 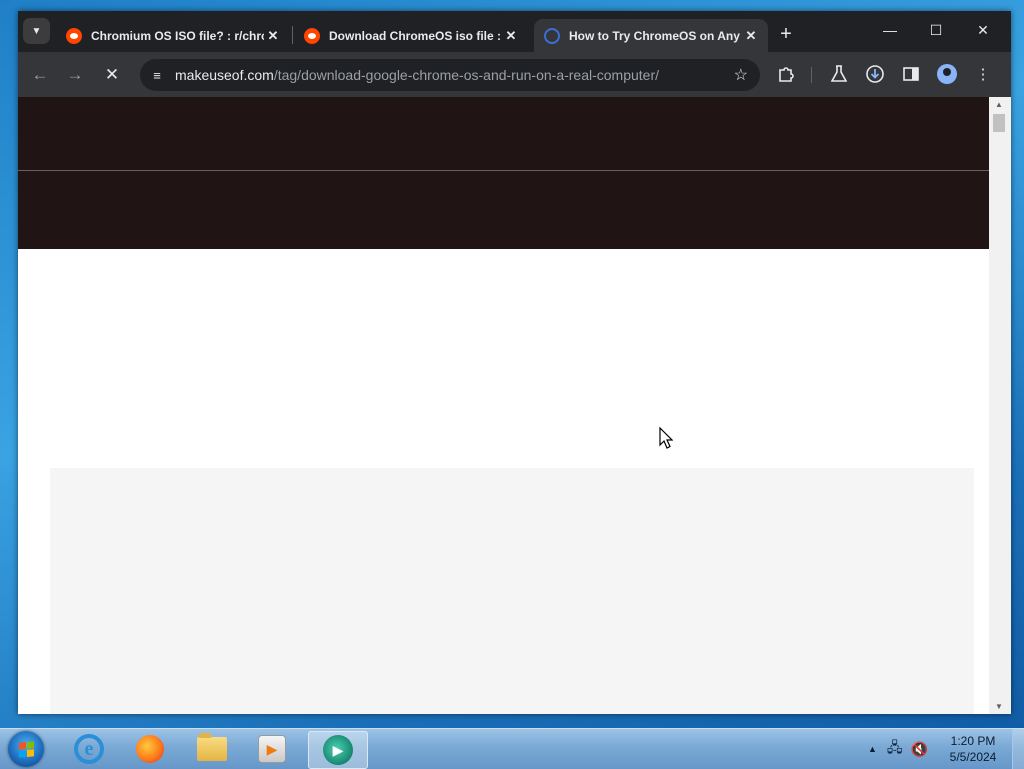 I want to click on taskbar-firefox, so click(x=150, y=749).